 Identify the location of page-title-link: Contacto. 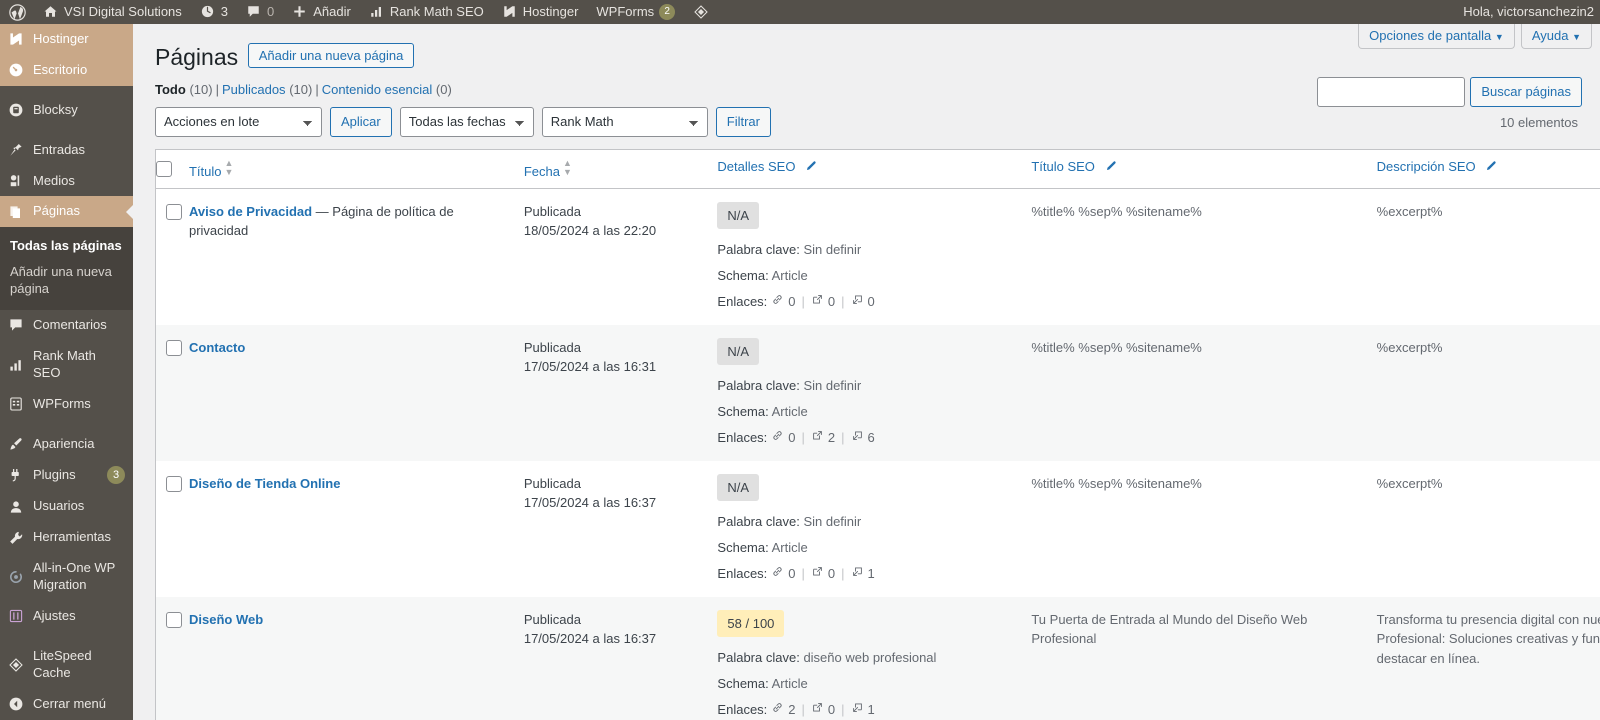
(217, 347).